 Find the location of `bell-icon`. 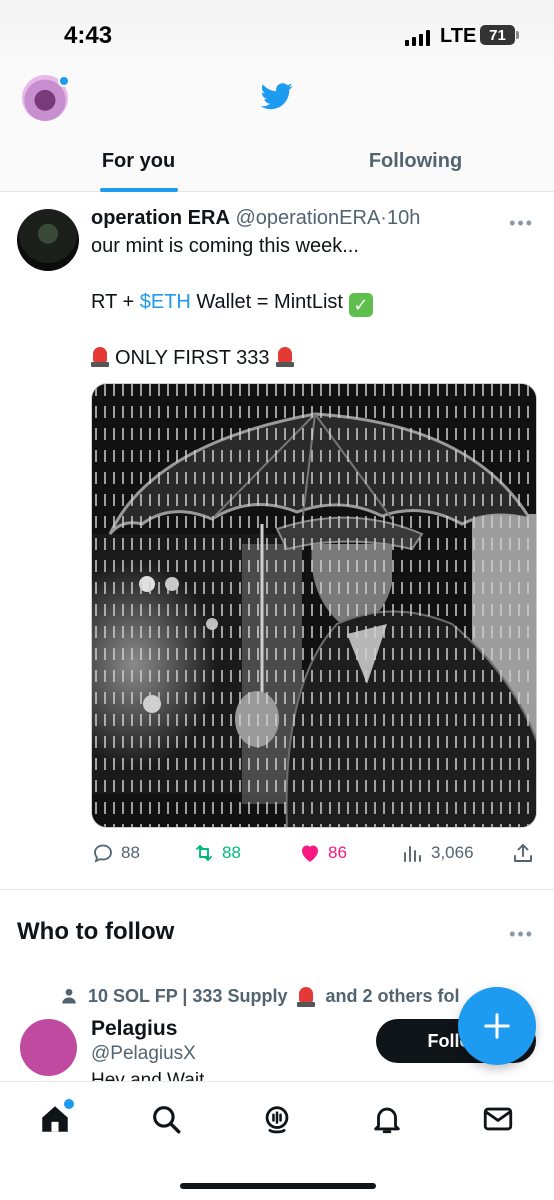

bell-icon is located at coordinates (387, 1120).